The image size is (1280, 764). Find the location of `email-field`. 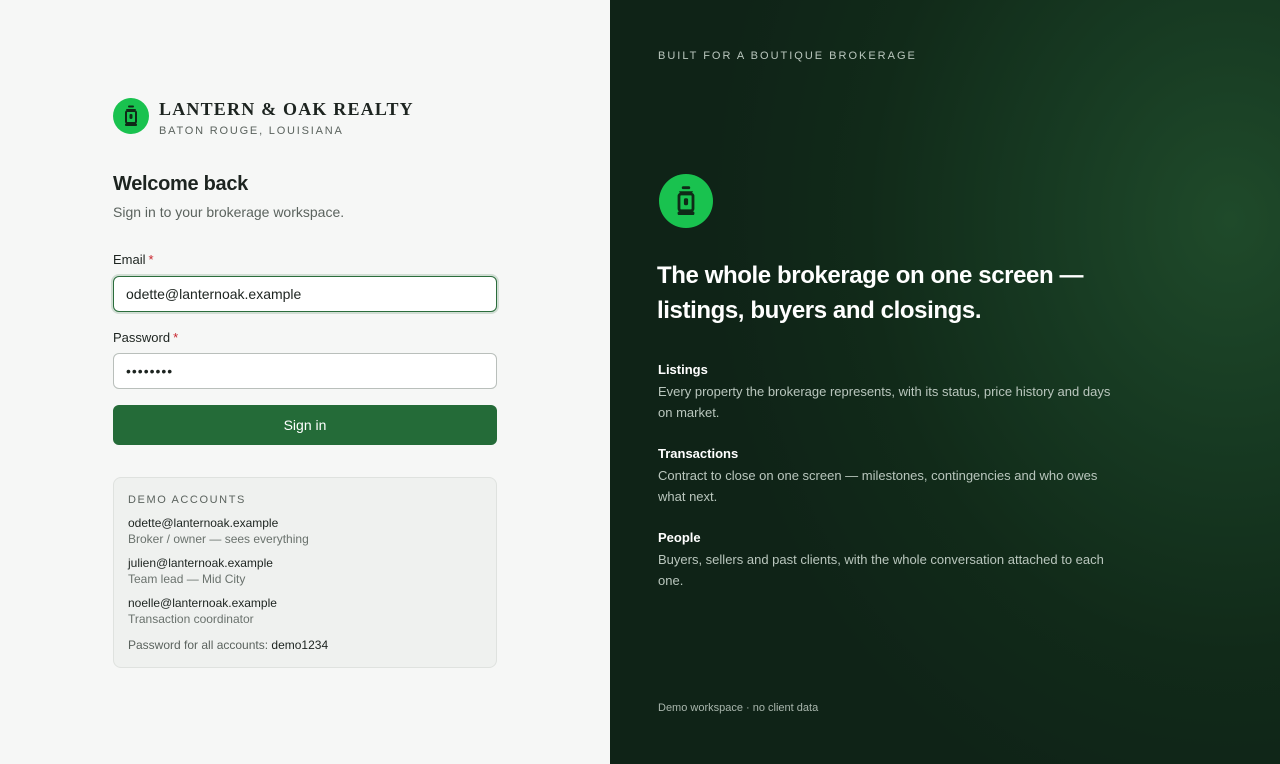

email-field is located at coordinates (305, 294).